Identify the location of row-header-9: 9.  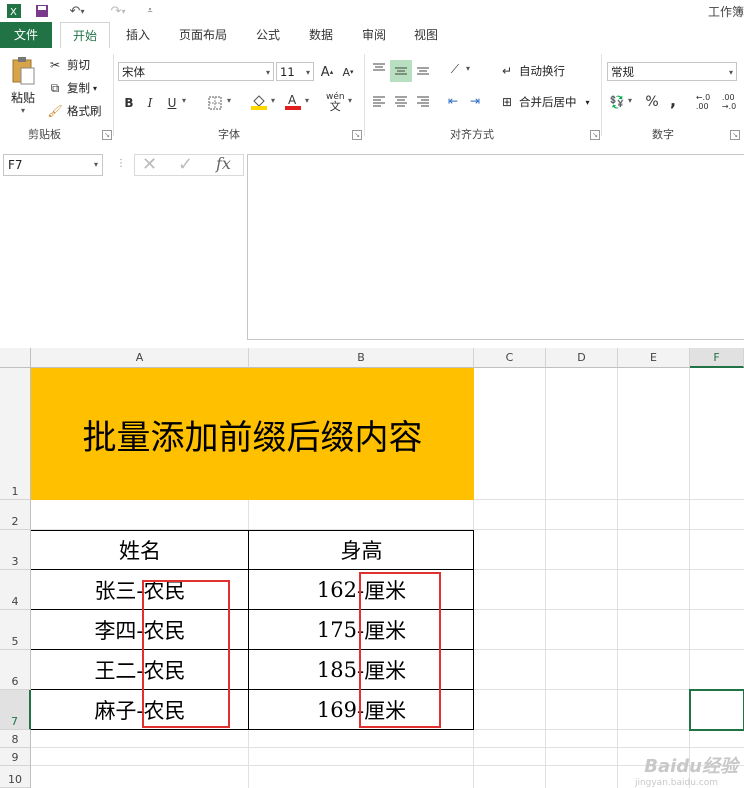
(15, 757).